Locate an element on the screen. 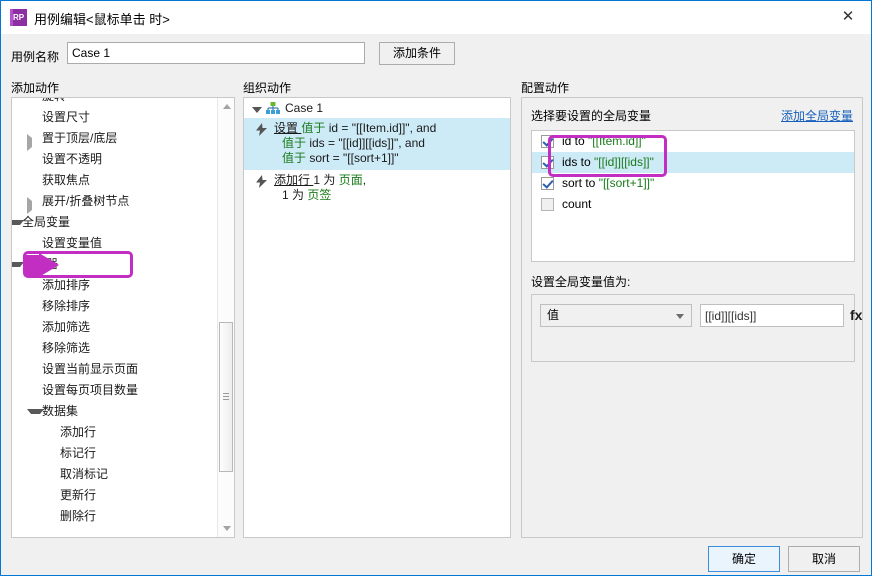  action-line: 添加行 1 为 页面, is located at coordinates (390, 180).